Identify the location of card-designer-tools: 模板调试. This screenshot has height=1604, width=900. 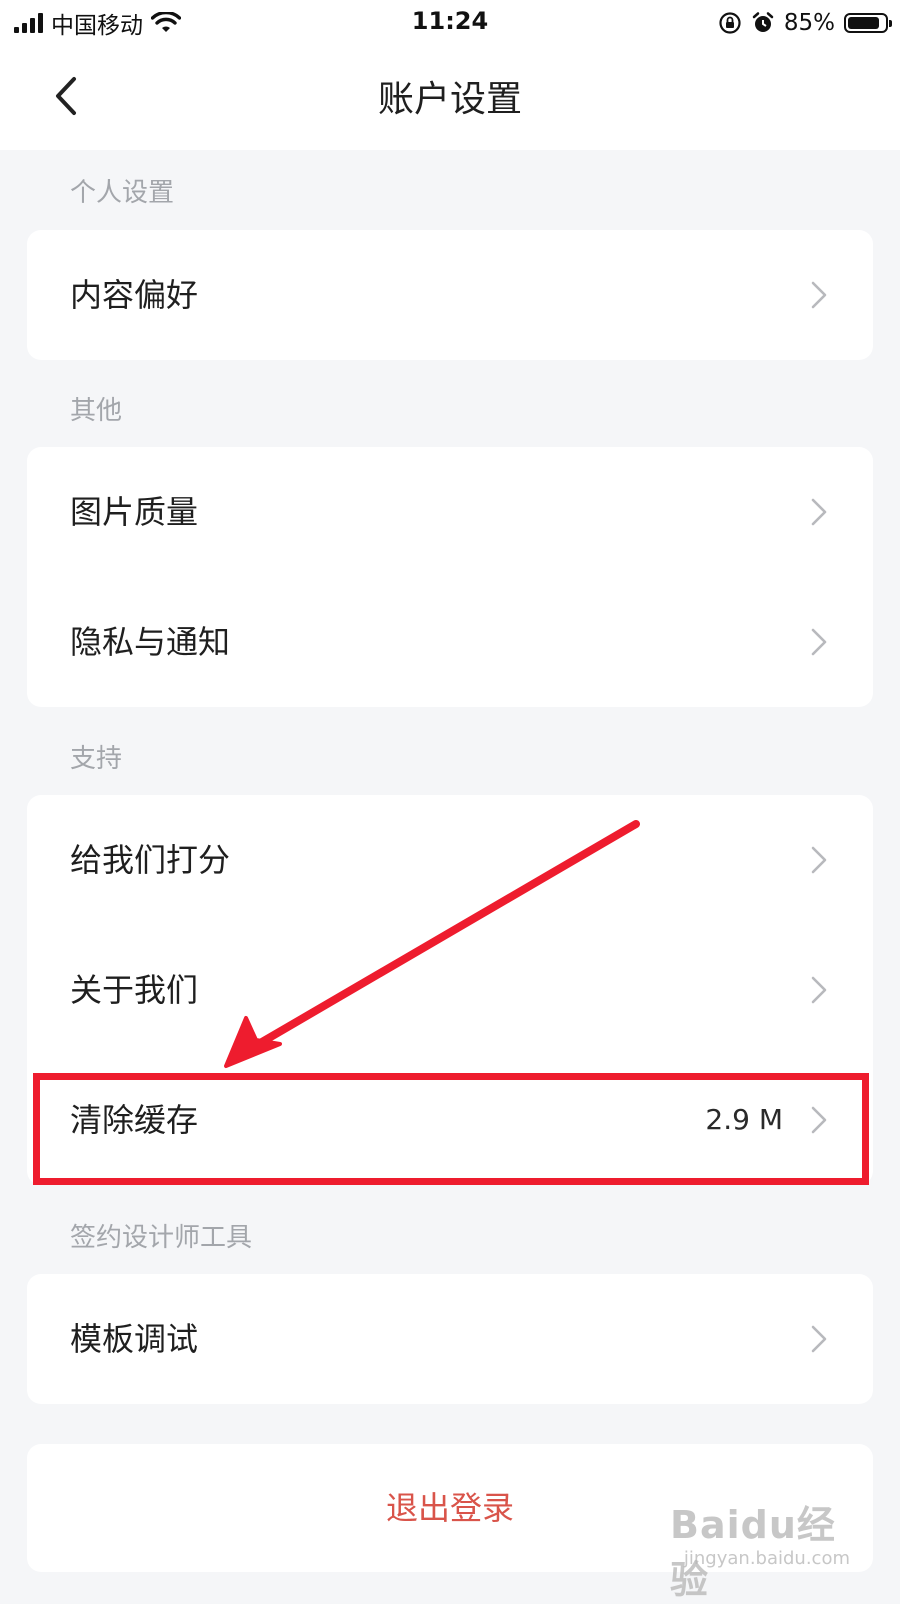
(450, 1339).